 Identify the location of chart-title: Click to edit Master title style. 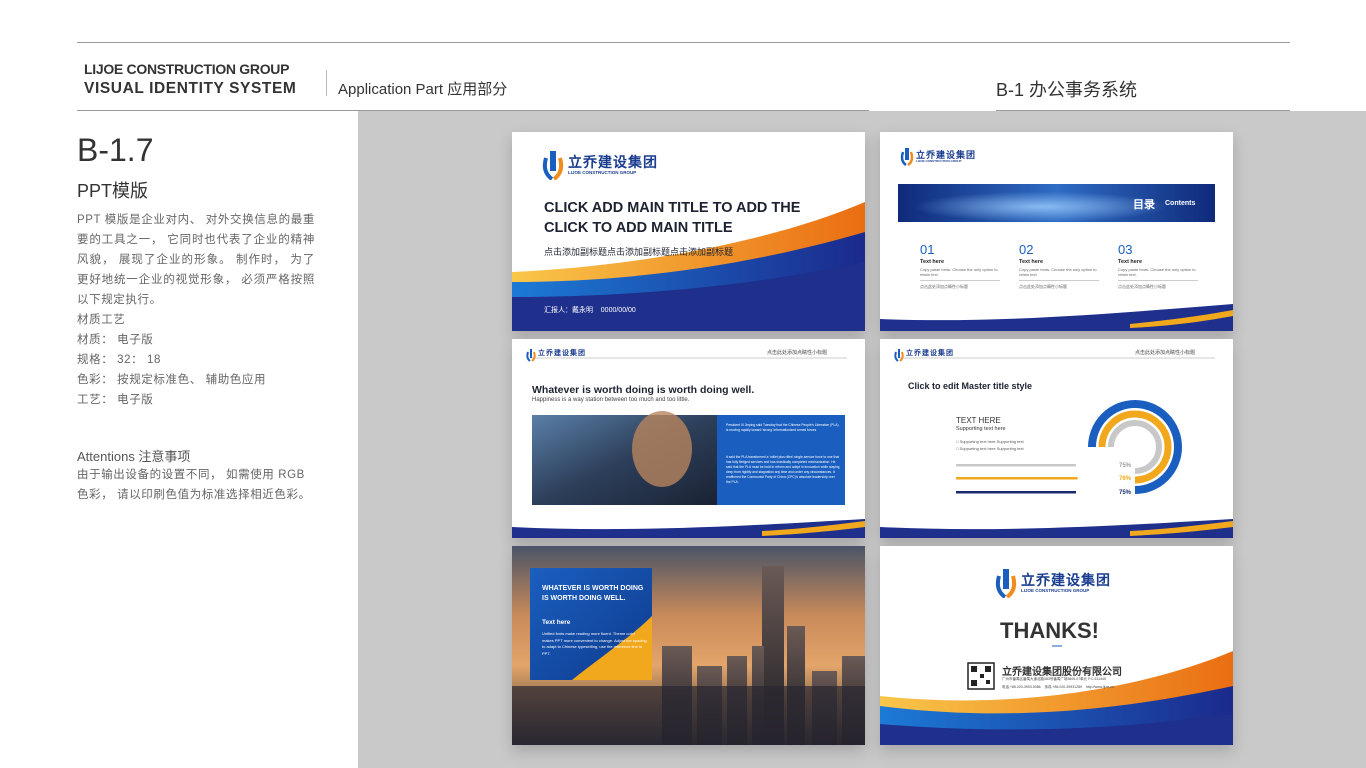
(970, 386).